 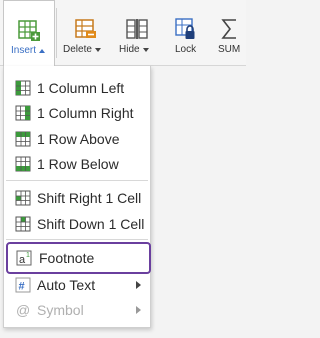 What do you see at coordinates (24, 50) in the screenshot?
I see `insert-label: Insert` at bounding box center [24, 50].